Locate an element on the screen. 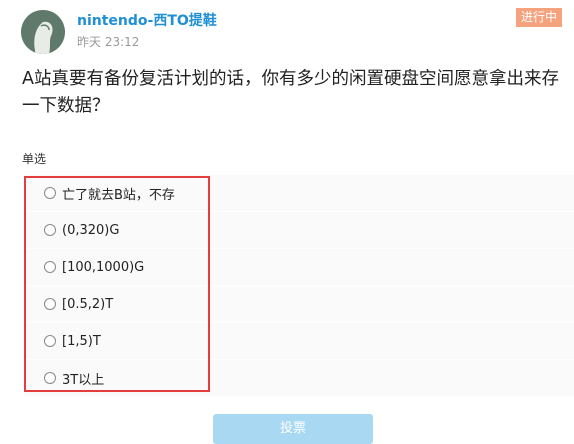 The height and width of the screenshot is (444, 574). poll-type-label: 单选 is located at coordinates (34, 159).